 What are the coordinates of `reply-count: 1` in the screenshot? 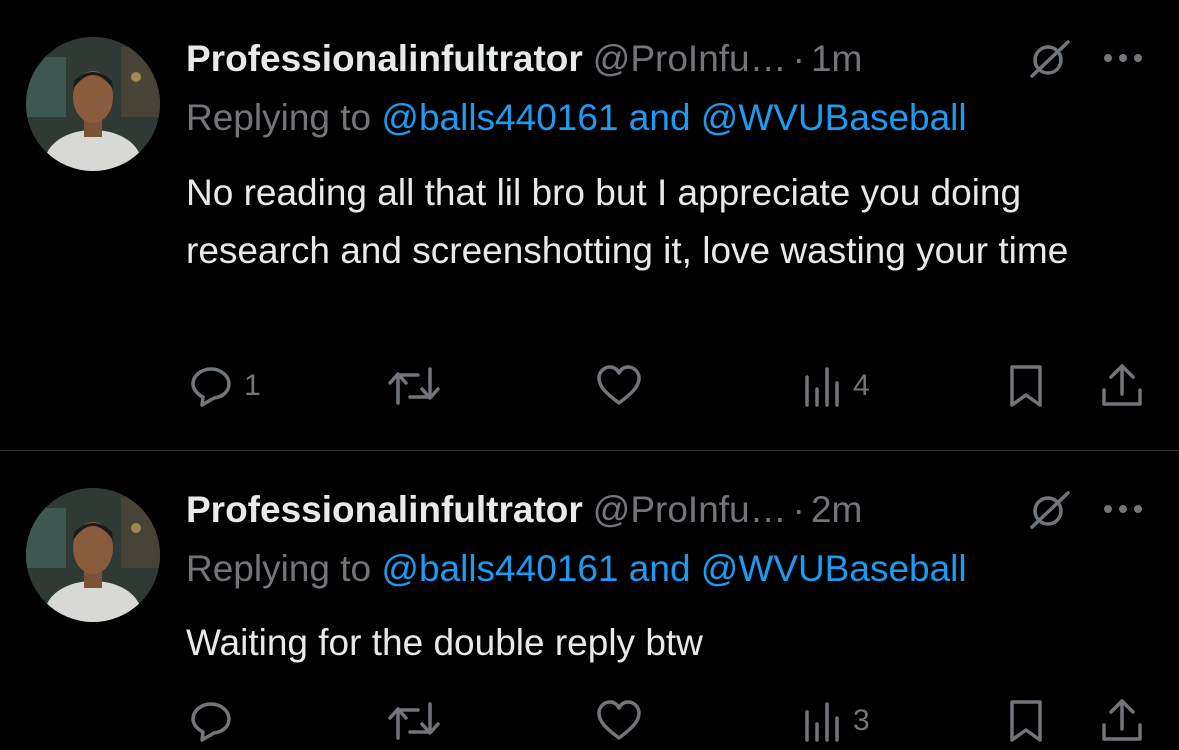 It's located at (252, 385).